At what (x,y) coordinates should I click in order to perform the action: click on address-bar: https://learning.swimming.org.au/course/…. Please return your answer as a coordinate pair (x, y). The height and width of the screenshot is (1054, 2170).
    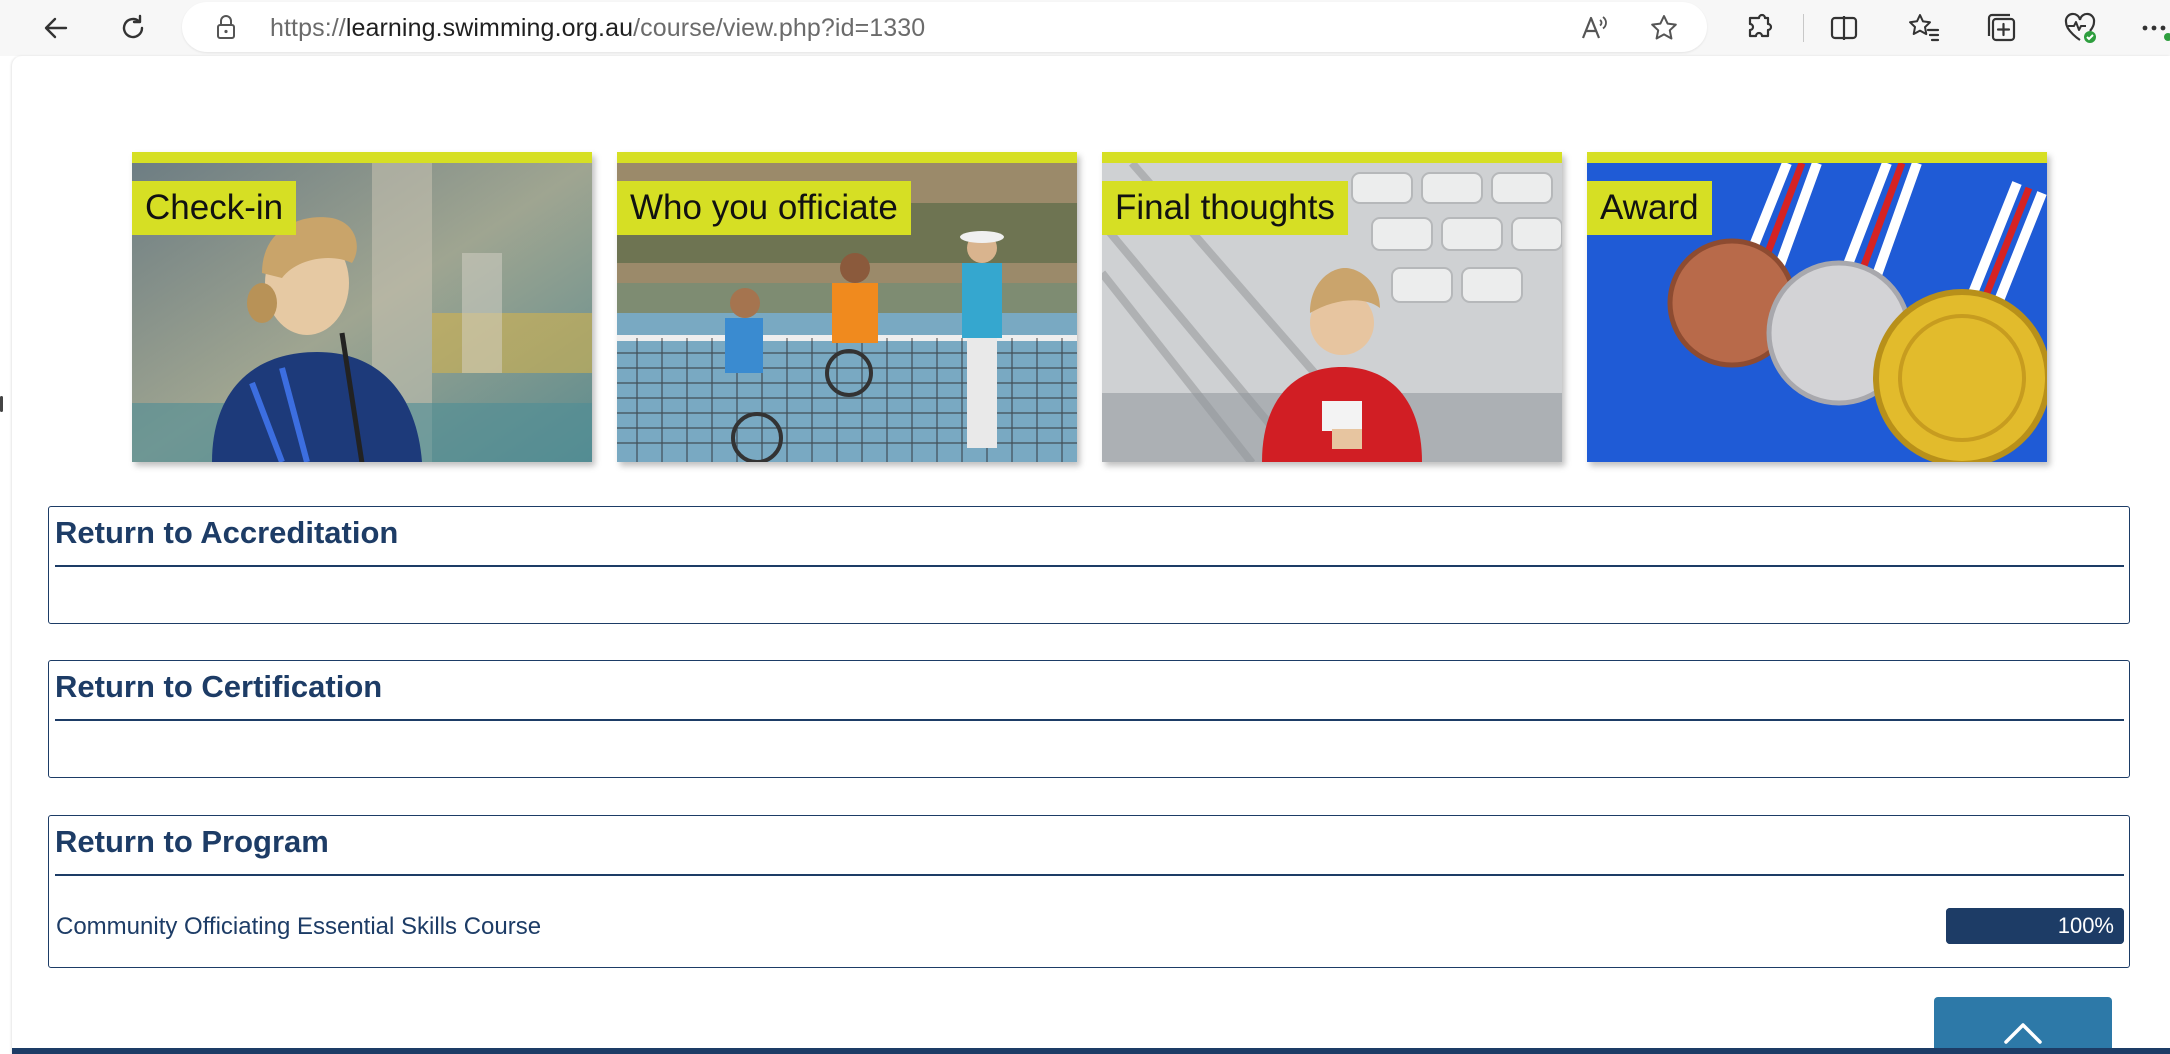
    Looking at the image, I should click on (944, 27).